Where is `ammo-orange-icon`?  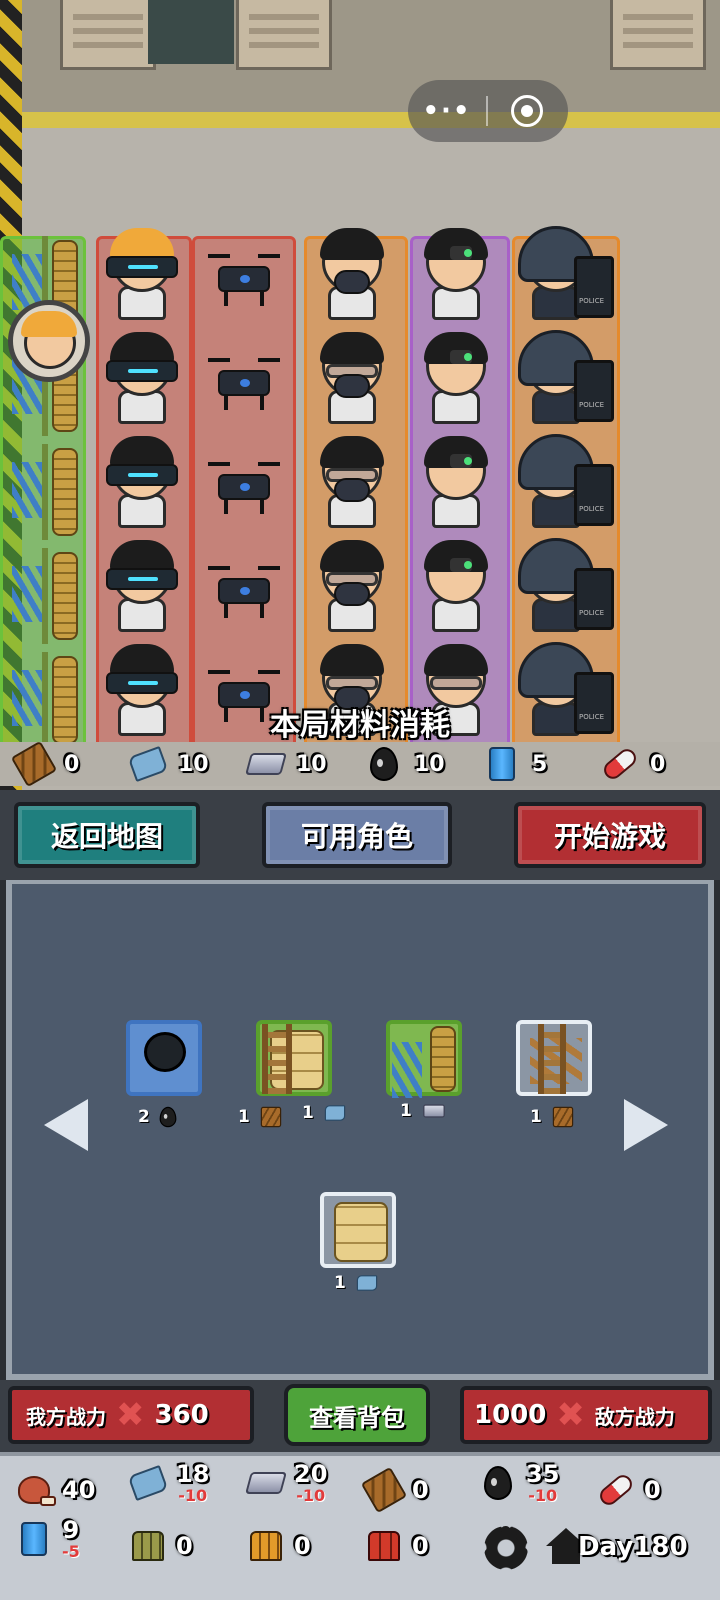
ammo-orange-icon is located at coordinates (266, 1546).